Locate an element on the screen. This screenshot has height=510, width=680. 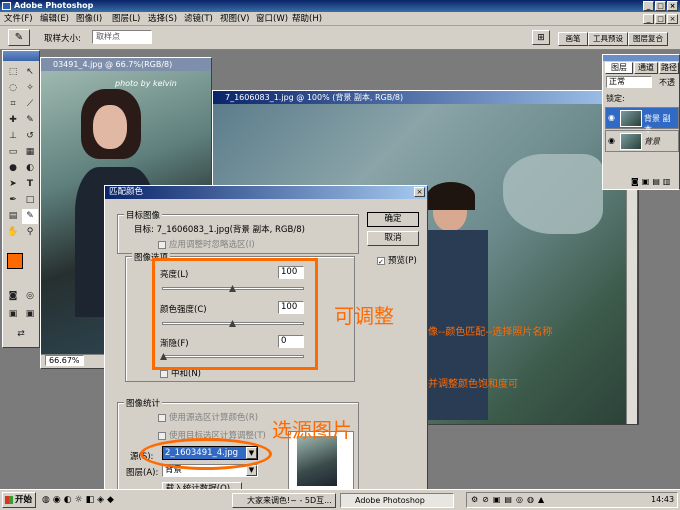
sample-size-select: 取样点 is located at coordinates (122, 37).